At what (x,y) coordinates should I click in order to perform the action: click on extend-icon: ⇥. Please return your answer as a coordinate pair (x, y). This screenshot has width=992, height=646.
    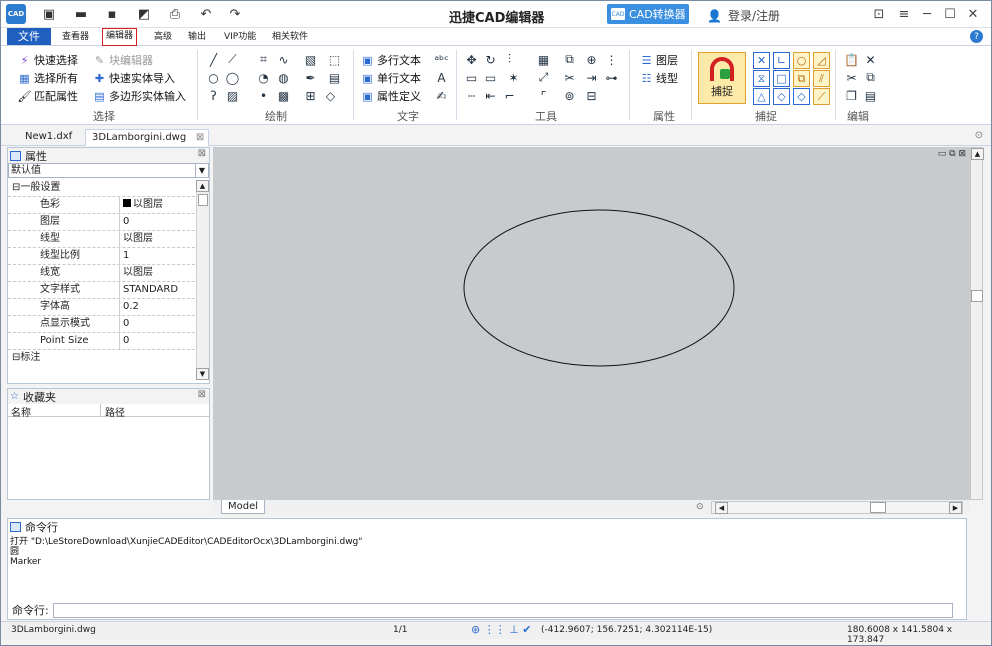
    Looking at the image, I should click on (591, 77).